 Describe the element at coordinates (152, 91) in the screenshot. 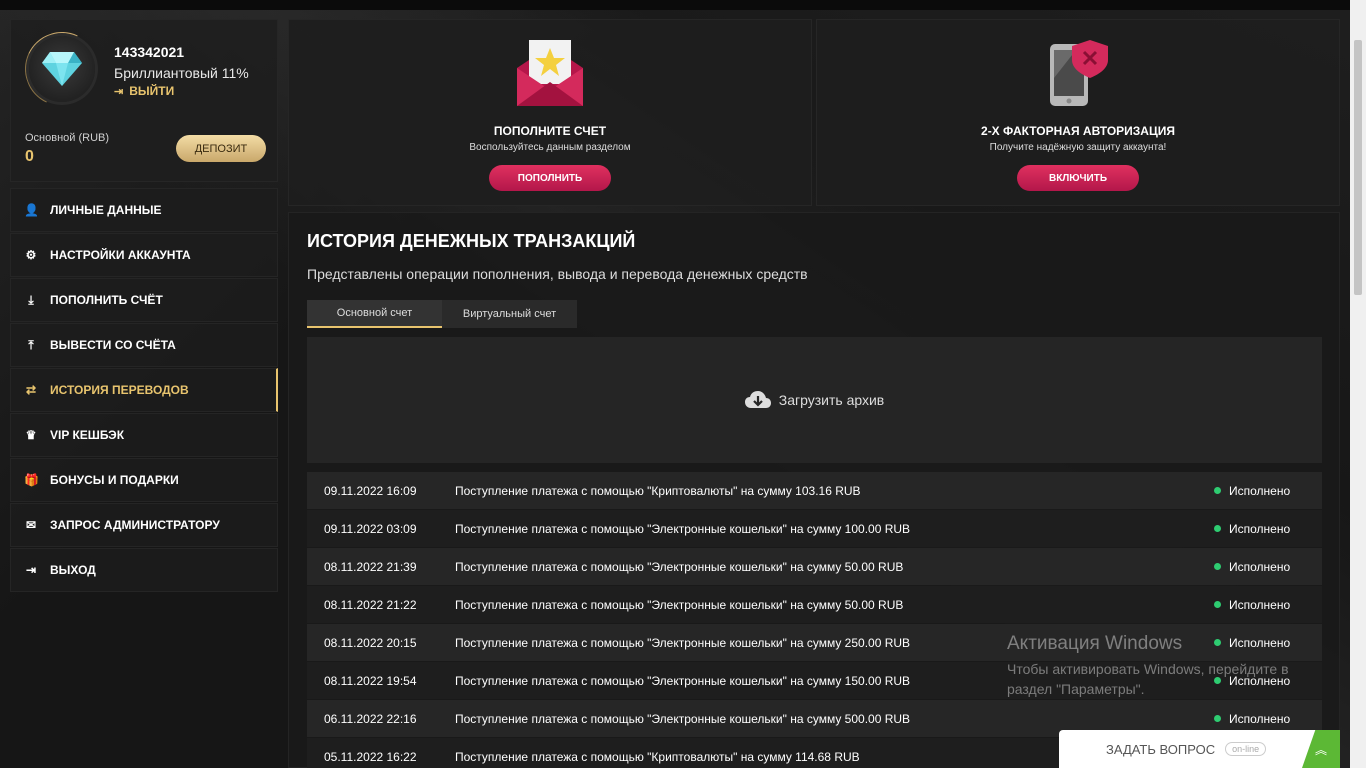

I see `logout-label: ВЫЙТИ` at that location.